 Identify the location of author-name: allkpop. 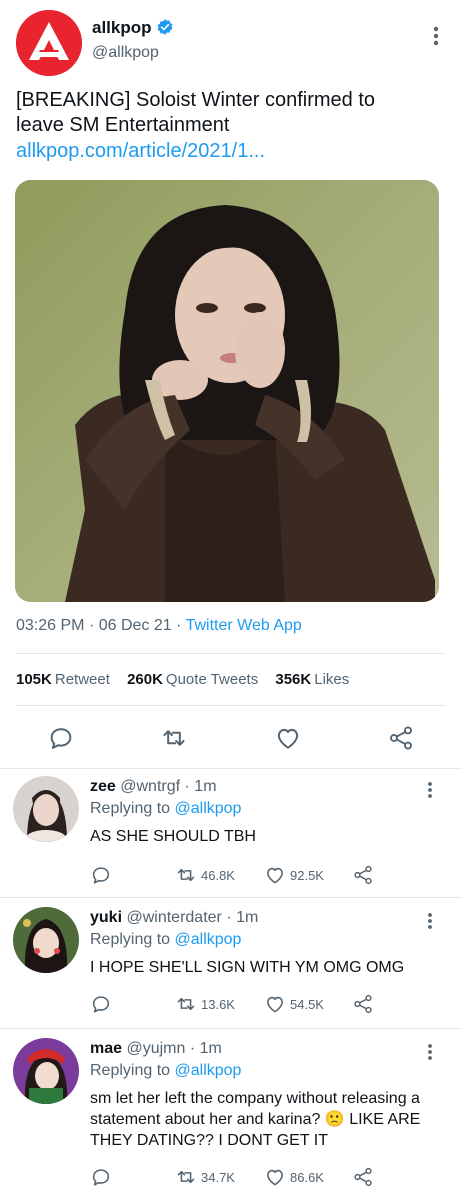
(133, 29).